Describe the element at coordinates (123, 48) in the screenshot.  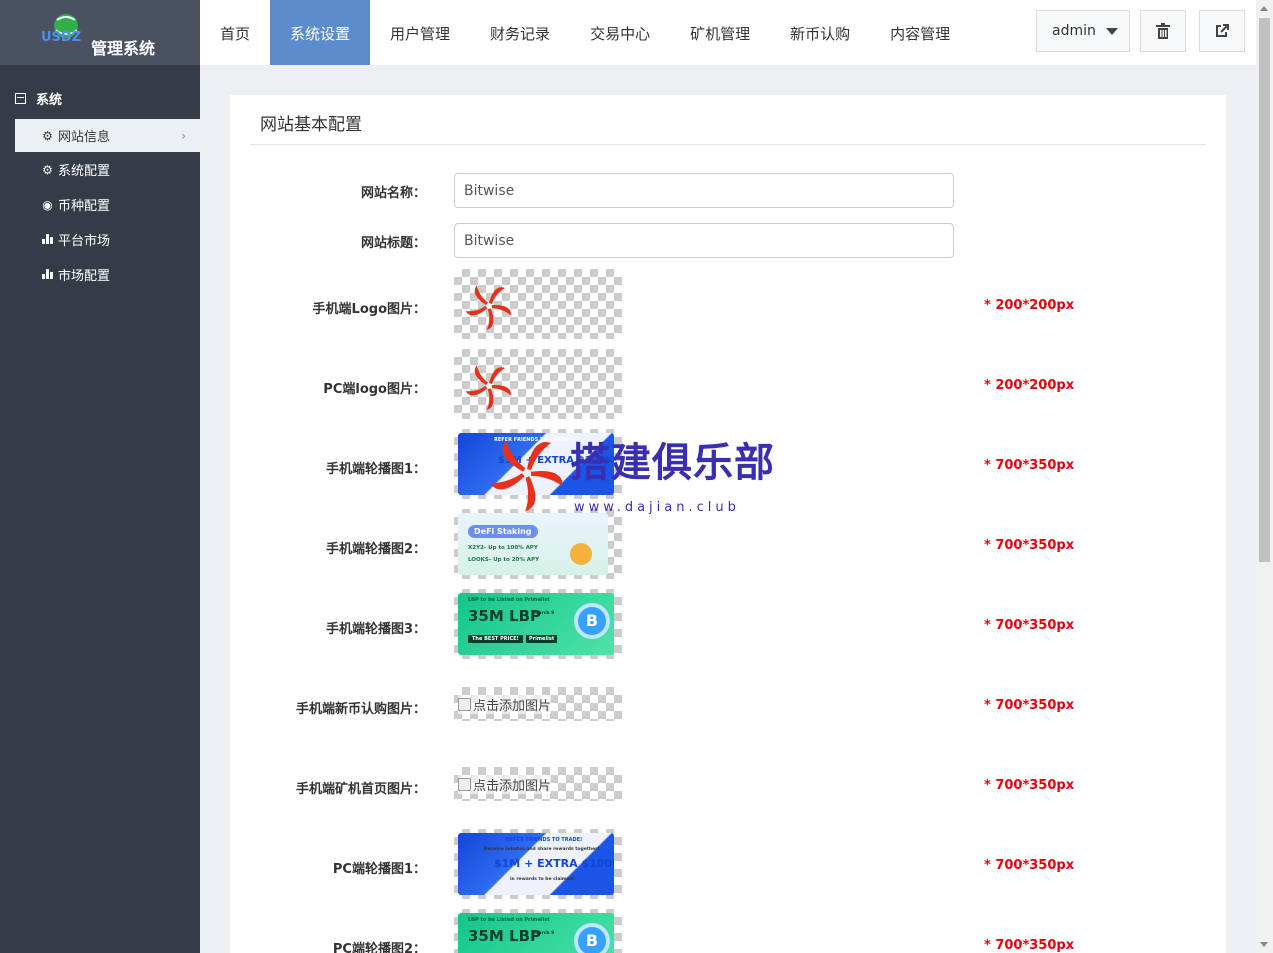
I see `system-name: 管理系统` at that location.